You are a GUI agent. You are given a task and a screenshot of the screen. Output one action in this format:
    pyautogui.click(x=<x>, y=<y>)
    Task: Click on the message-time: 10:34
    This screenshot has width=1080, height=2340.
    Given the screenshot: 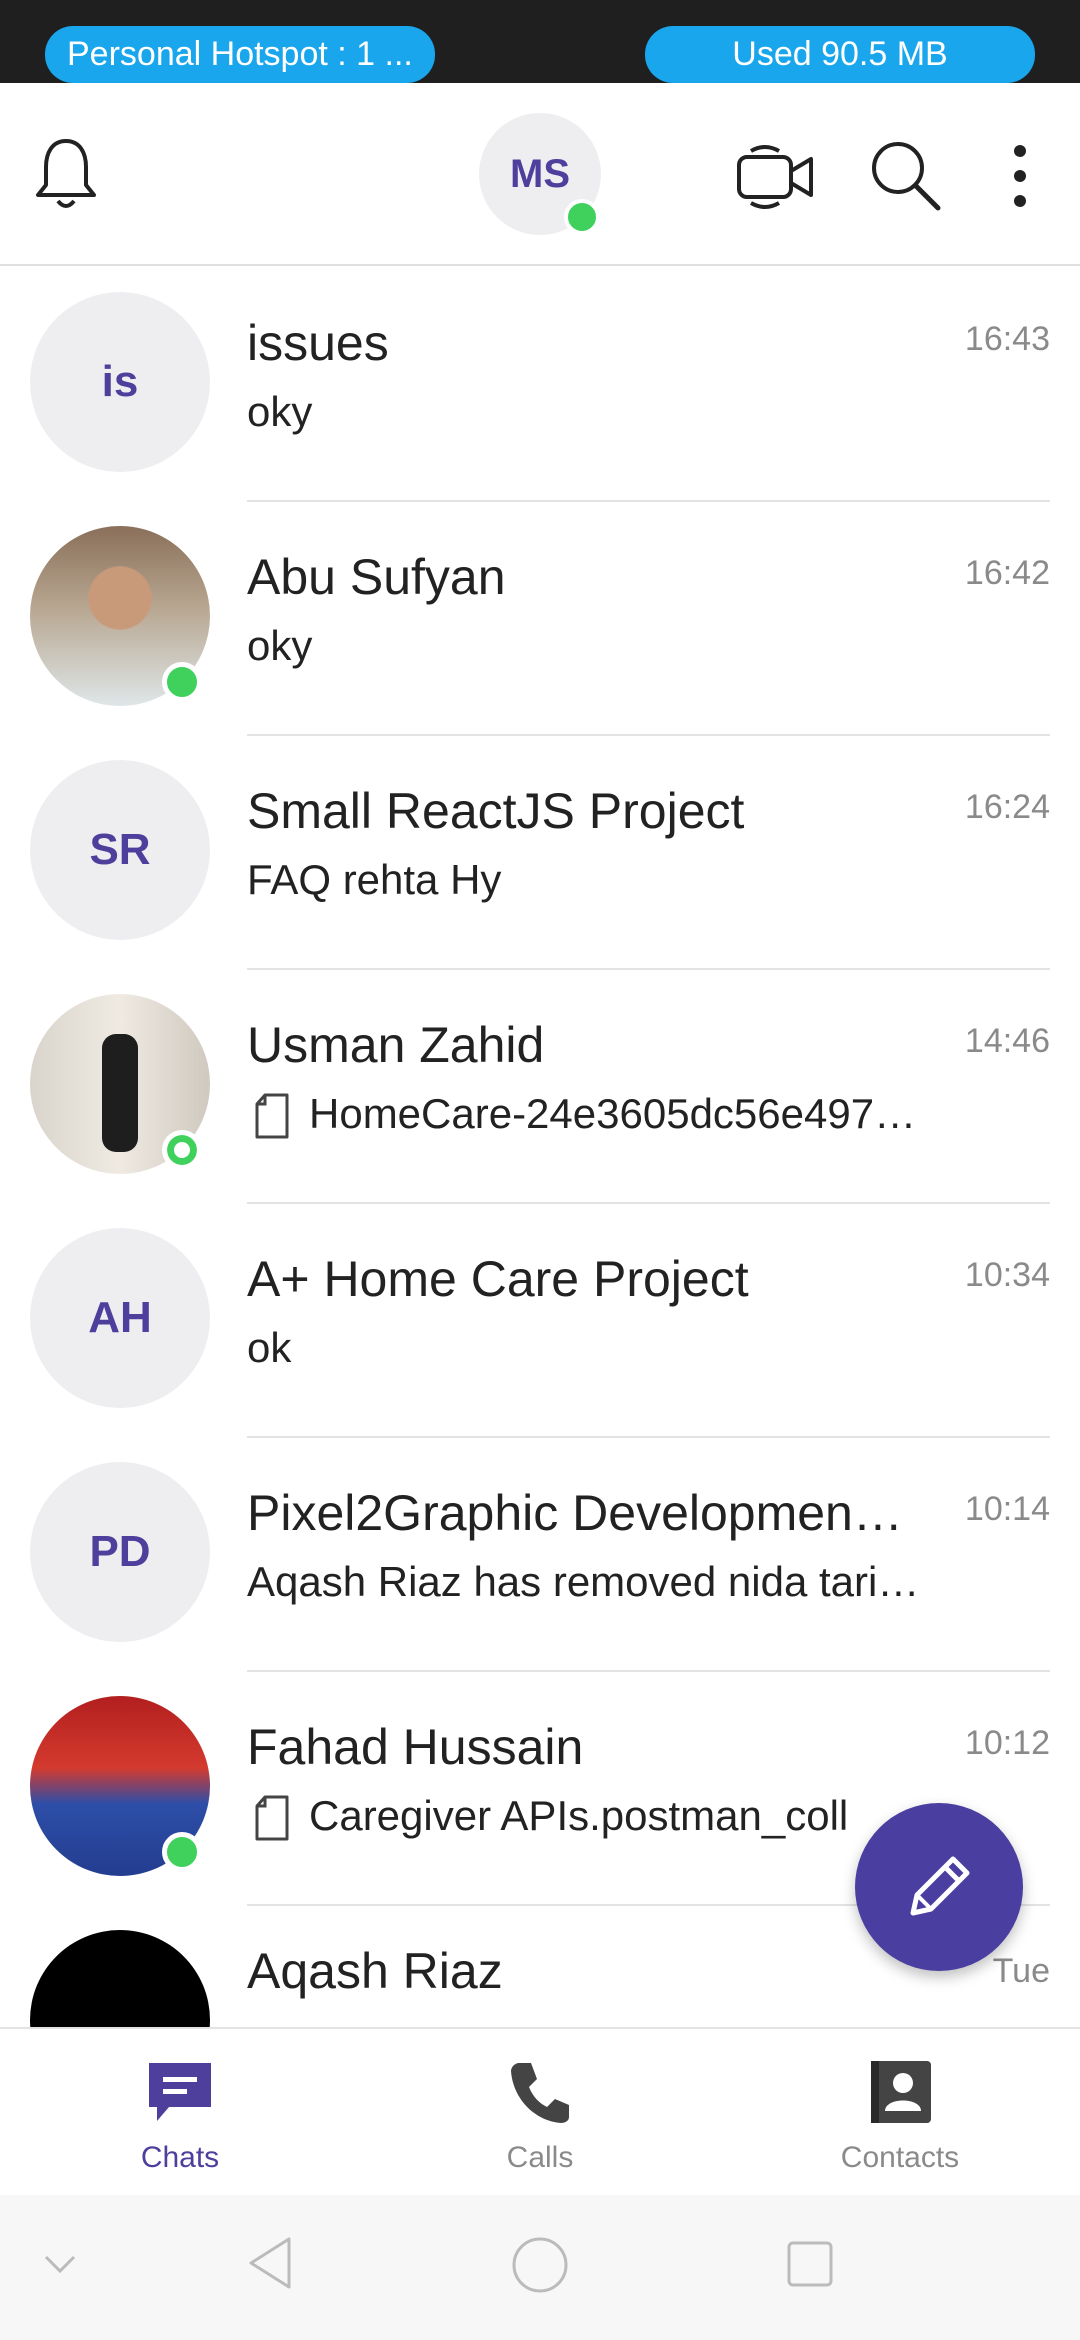 What is the action you would take?
    pyautogui.click(x=1007, y=1275)
    